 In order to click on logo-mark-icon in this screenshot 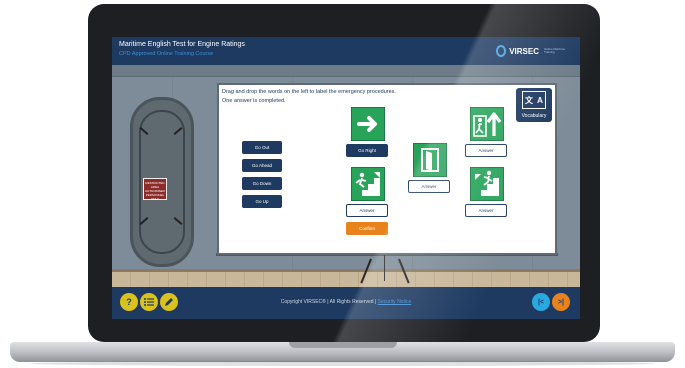, I will do `click(501, 51)`.